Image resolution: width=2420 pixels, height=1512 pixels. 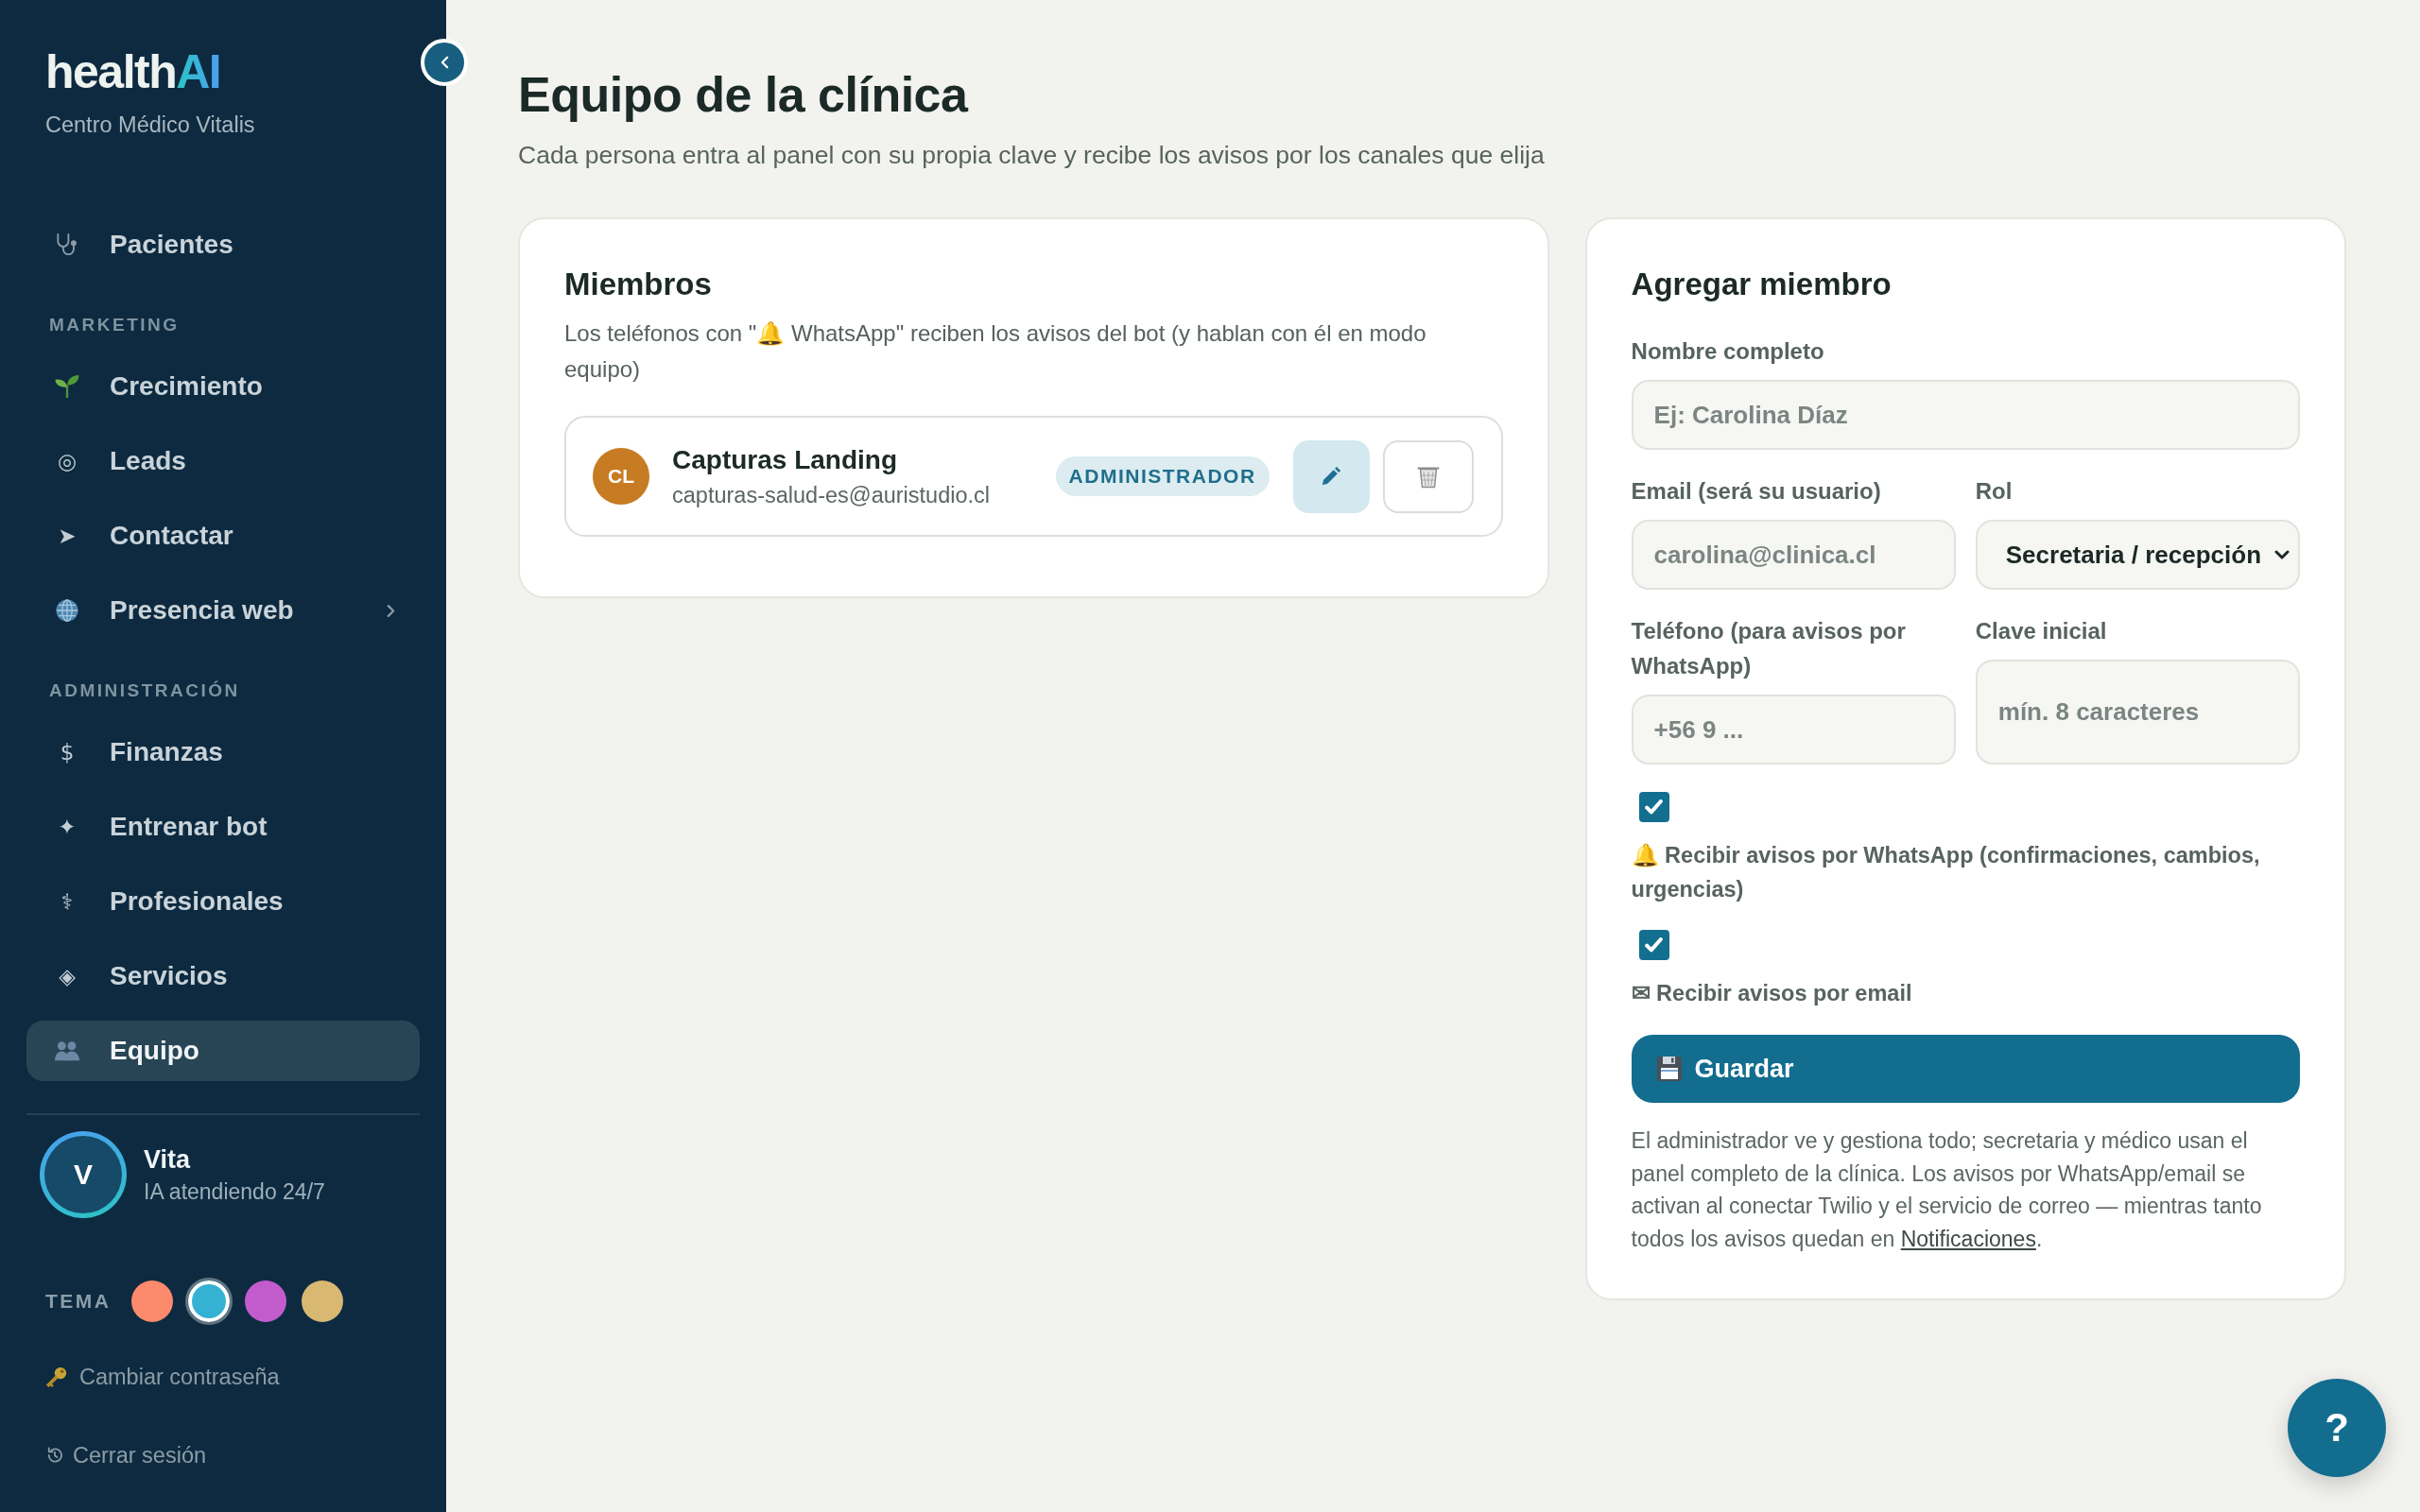 What do you see at coordinates (638, 284) in the screenshot?
I see `panel-title: Miembros` at bounding box center [638, 284].